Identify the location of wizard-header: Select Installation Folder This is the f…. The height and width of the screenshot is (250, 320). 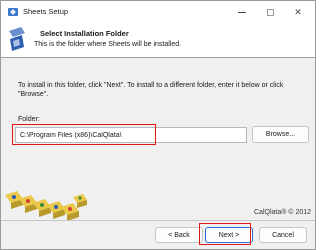
(158, 40).